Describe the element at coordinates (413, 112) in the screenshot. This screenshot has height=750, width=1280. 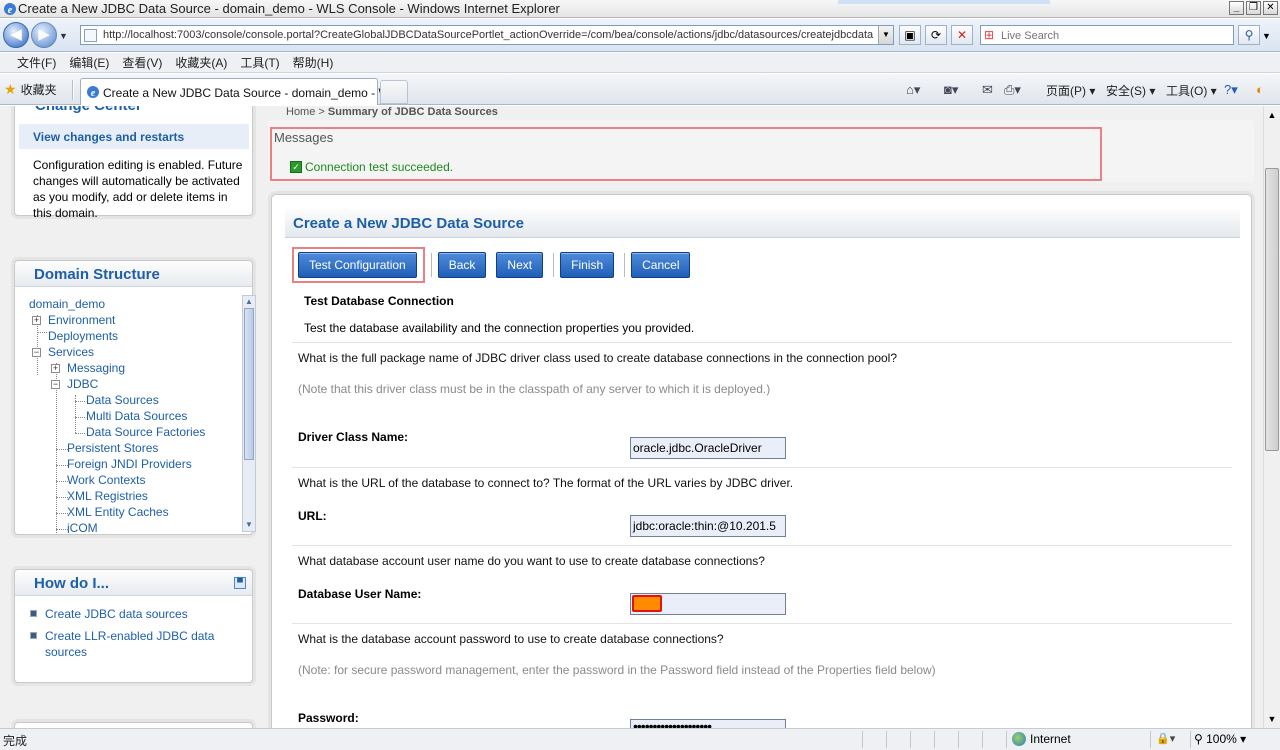
I see `breadcrumb-current: Summary of JDBC Data Sources` at that location.